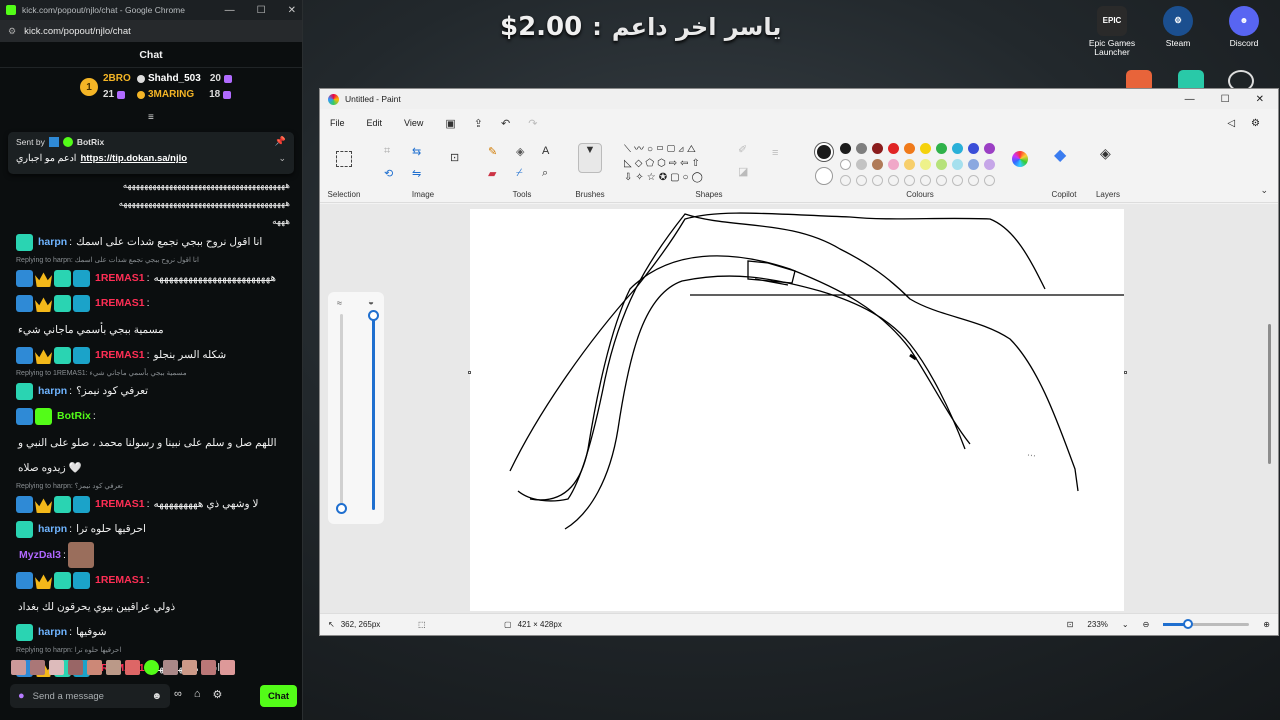 This screenshot has height=720, width=1280. I want to click on chevron-down-icon: ⌄, so click(282, 158).